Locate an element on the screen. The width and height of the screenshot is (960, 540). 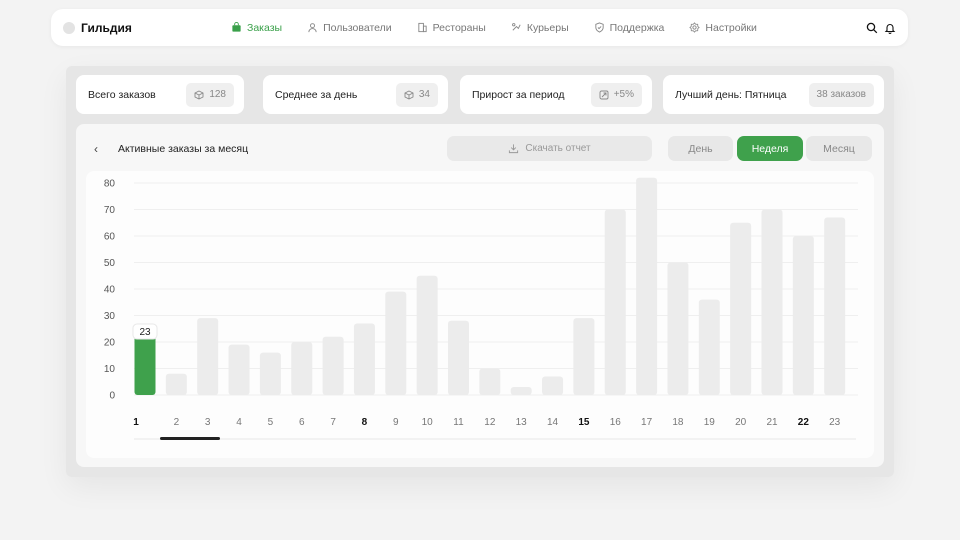
selected-week-underline is located at coordinates (190, 438).